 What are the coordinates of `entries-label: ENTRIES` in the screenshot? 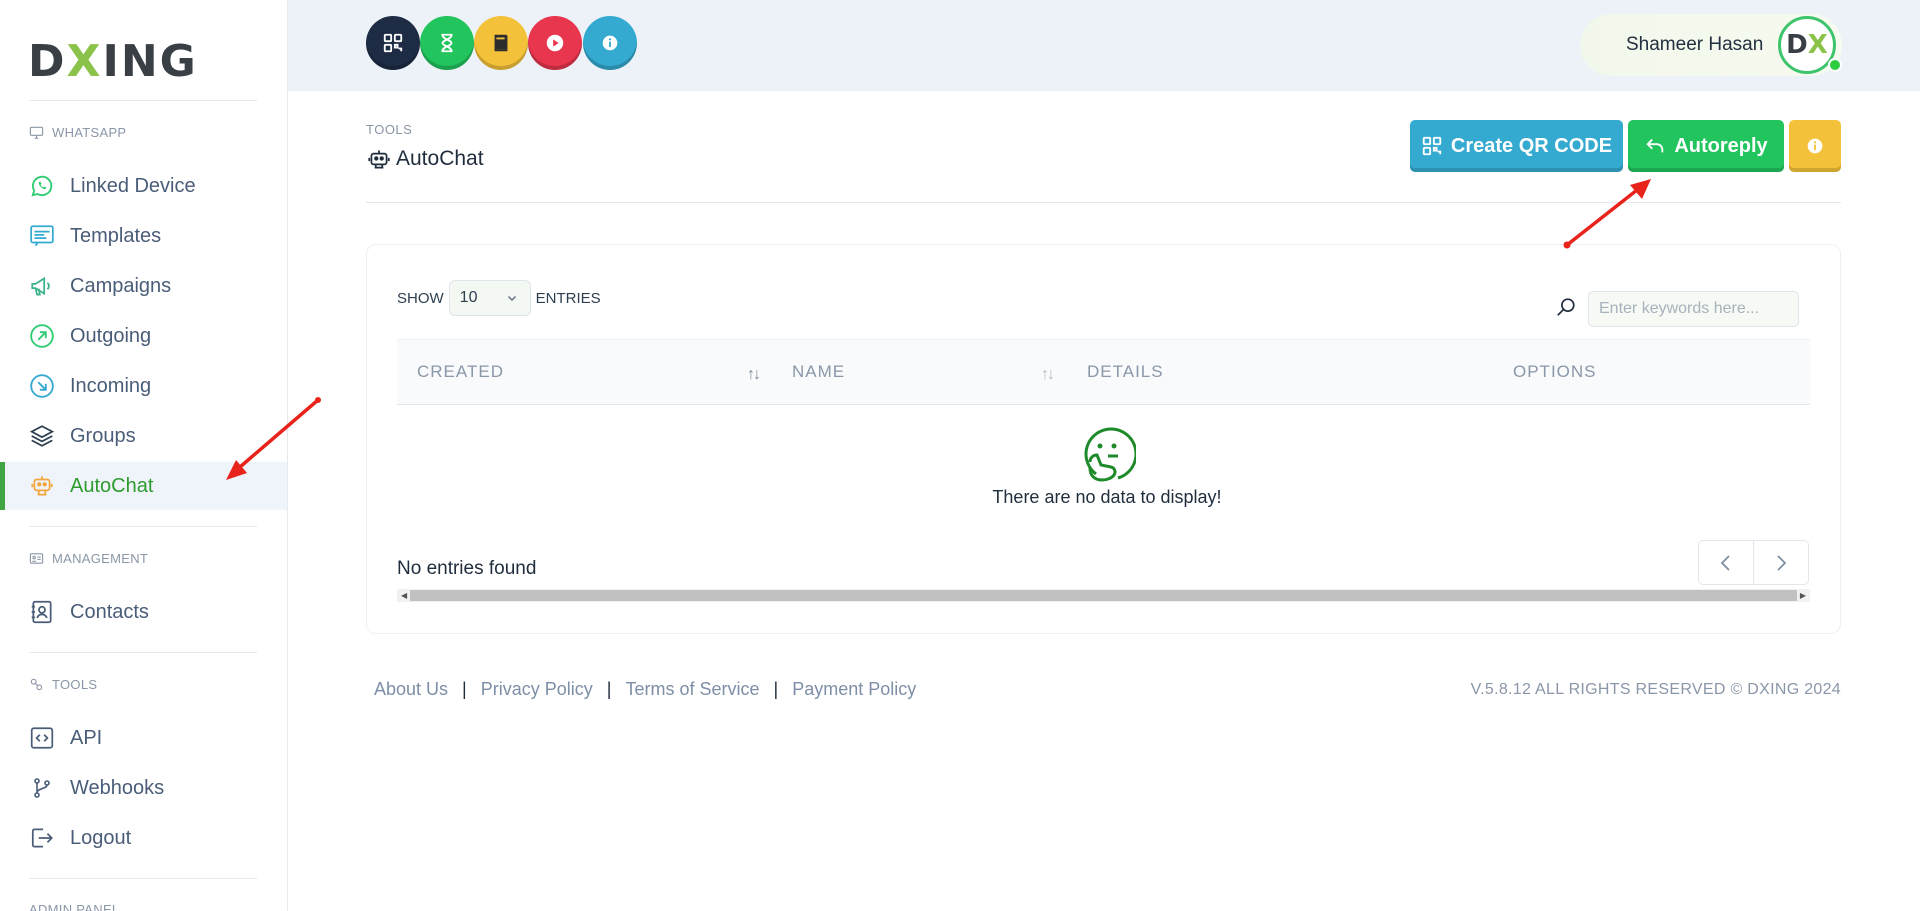 It's located at (568, 298).